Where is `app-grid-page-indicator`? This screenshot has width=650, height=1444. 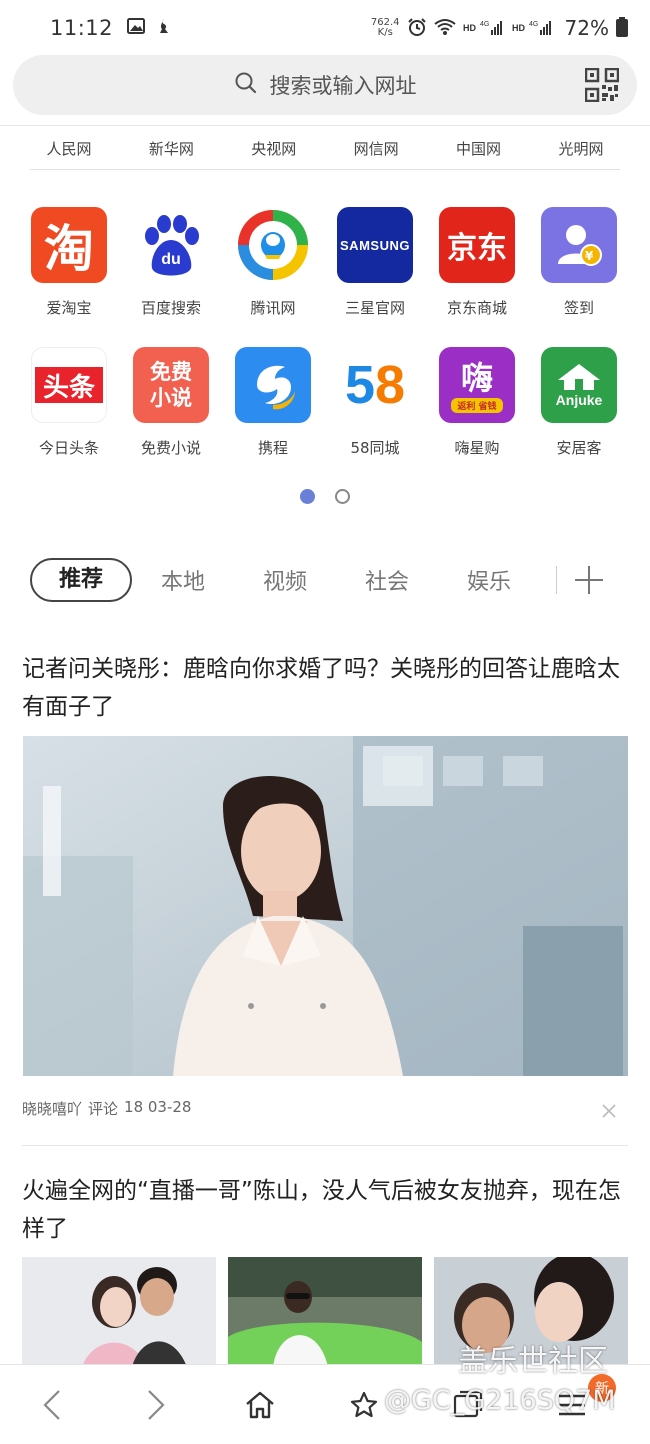 app-grid-page-indicator is located at coordinates (325, 496).